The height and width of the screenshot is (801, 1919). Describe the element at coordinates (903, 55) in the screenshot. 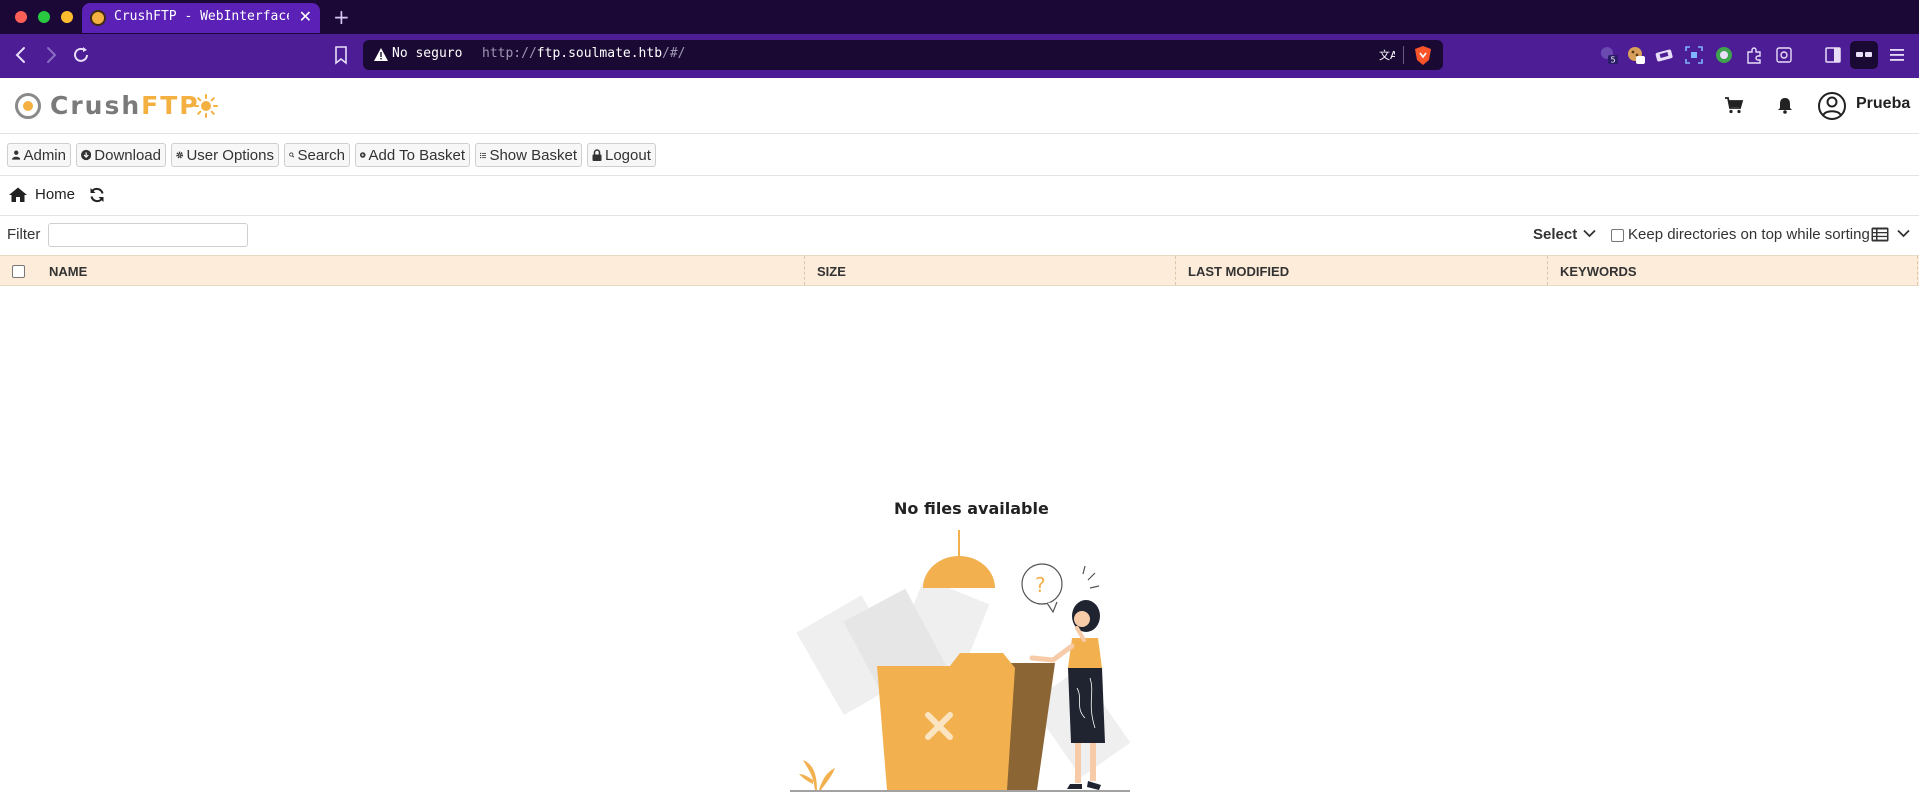

I see `address-bar: No seguro http://ftp.soulmate.htb/#/ 文A` at that location.